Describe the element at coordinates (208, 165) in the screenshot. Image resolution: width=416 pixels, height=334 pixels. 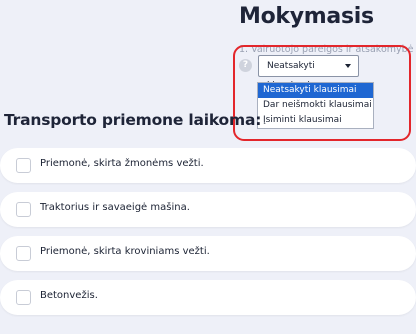
I see `answer-option: Priemonė, skirta žmonėms vežti.` at that location.